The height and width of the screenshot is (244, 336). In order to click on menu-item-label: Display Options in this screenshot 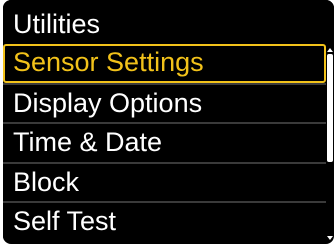, I will do `click(108, 103)`.